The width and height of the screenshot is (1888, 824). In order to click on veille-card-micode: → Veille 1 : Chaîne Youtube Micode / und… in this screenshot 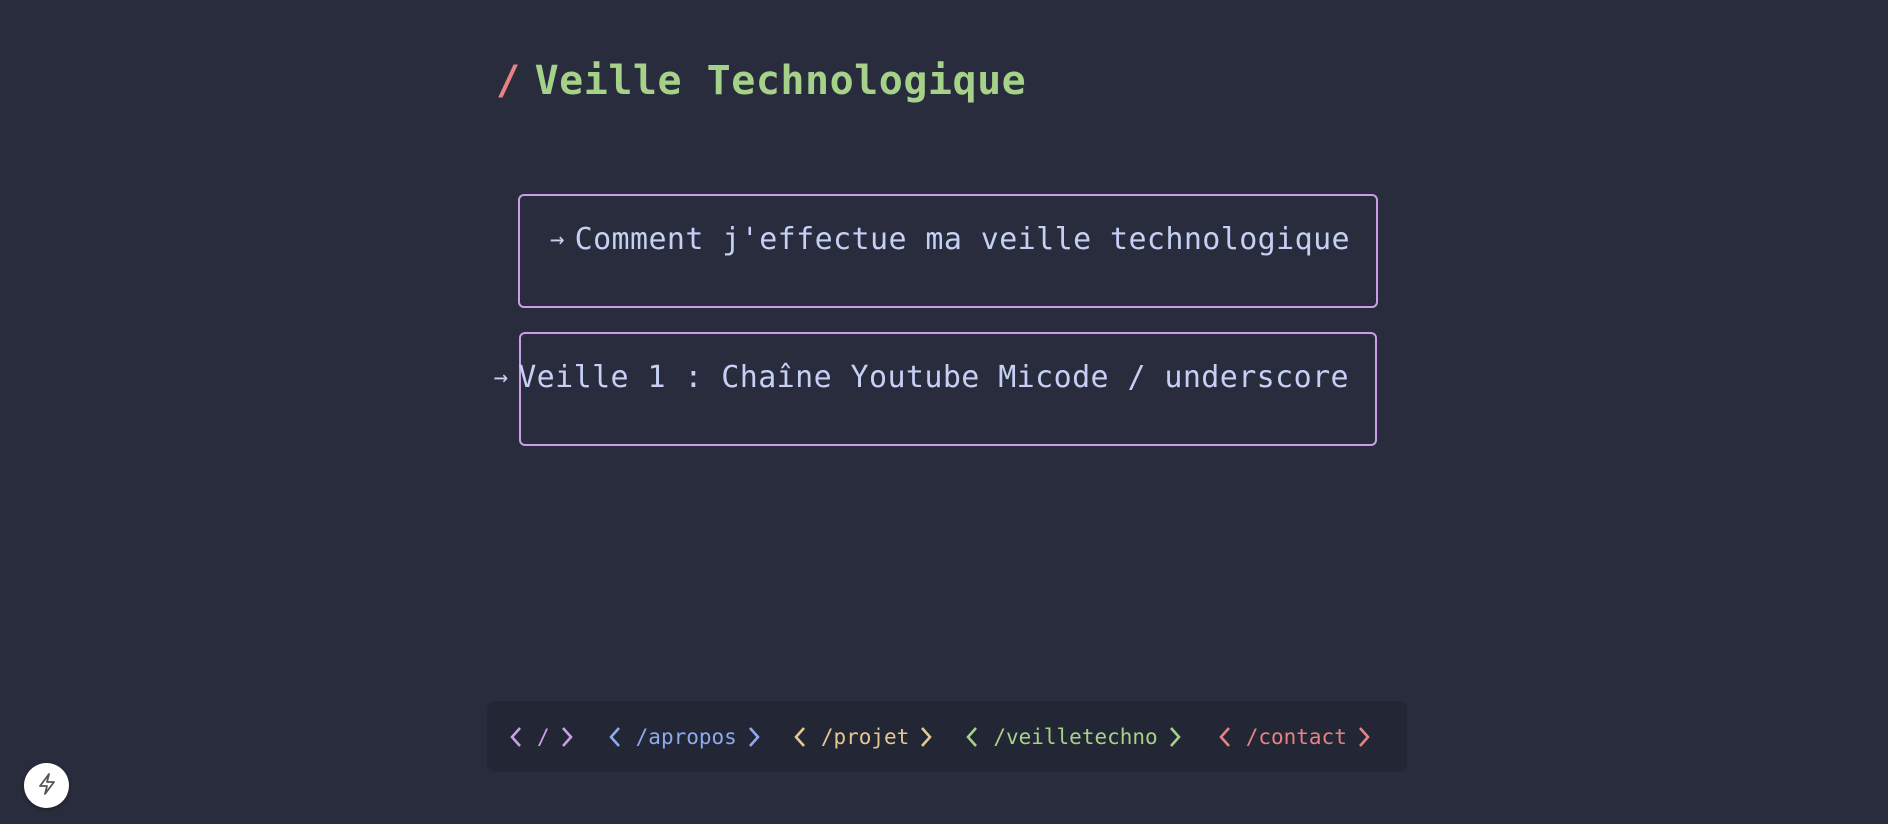, I will do `click(935, 389)`.